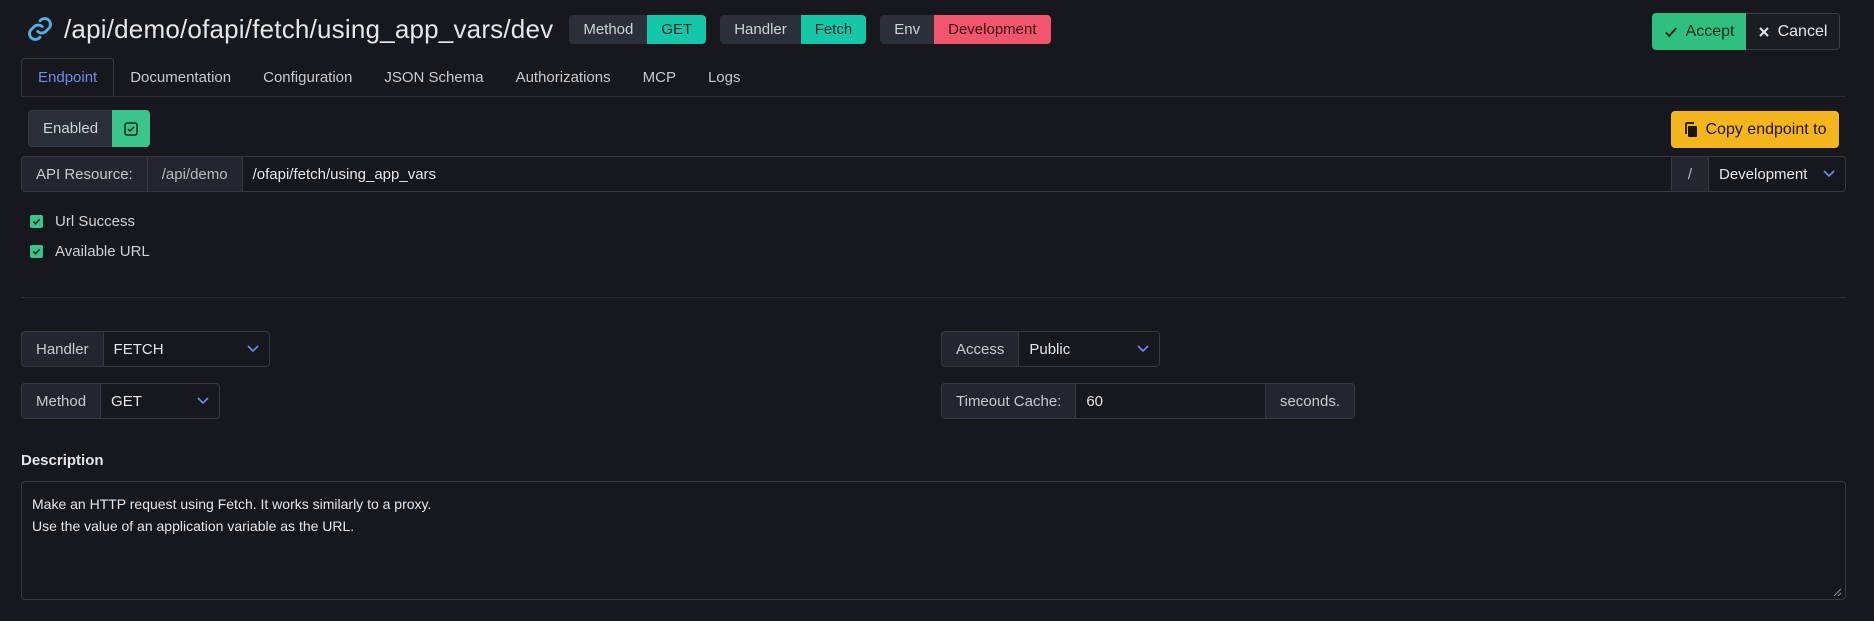 The image size is (1874, 621). What do you see at coordinates (659, 77) in the screenshot?
I see `tab-mcp: MCP` at bounding box center [659, 77].